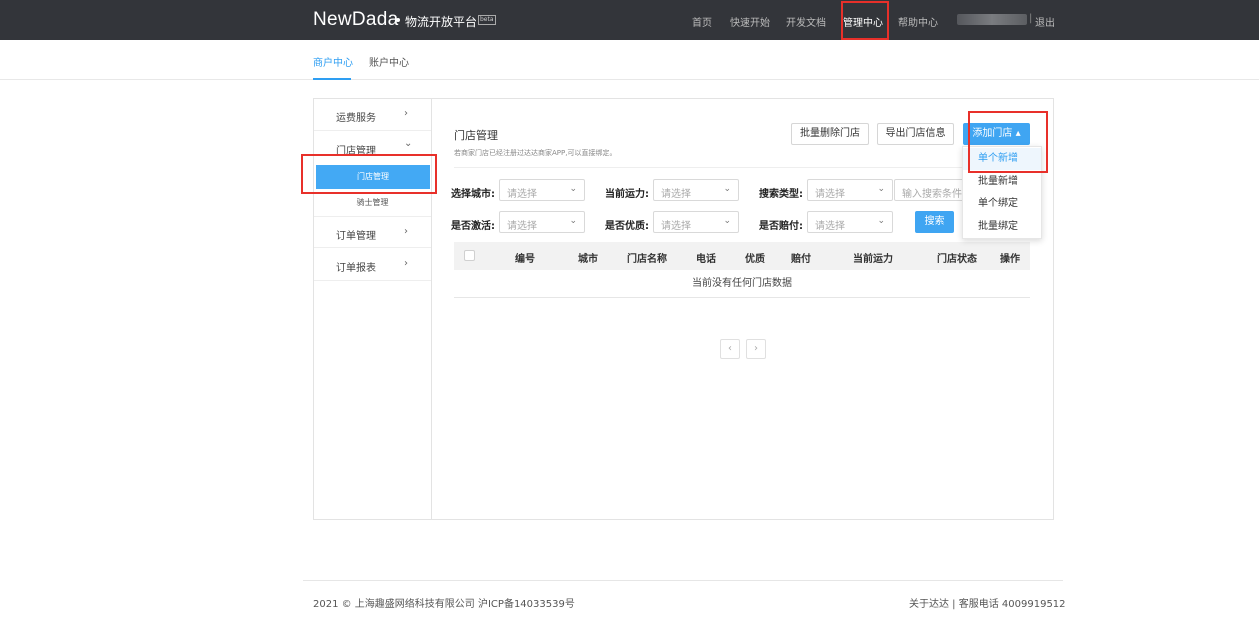 Image resolution: width=1259 pixels, height=633 pixels. What do you see at coordinates (525, 257) in the screenshot?
I see `column-header-id: 编号` at bounding box center [525, 257].